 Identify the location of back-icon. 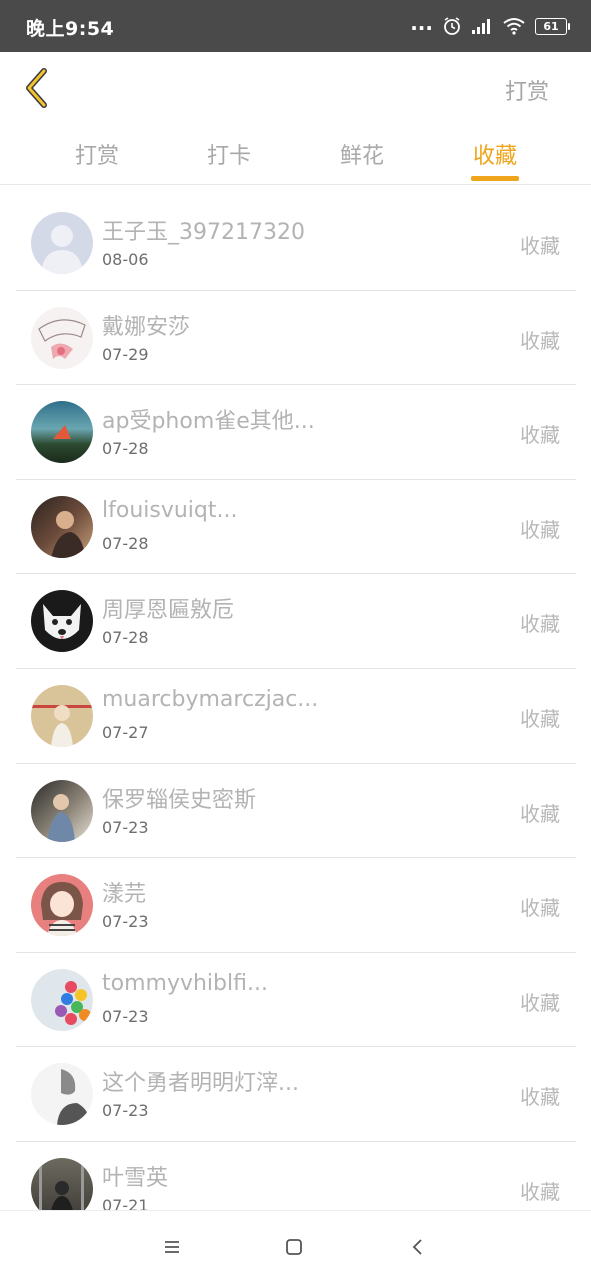
(417, 1247).